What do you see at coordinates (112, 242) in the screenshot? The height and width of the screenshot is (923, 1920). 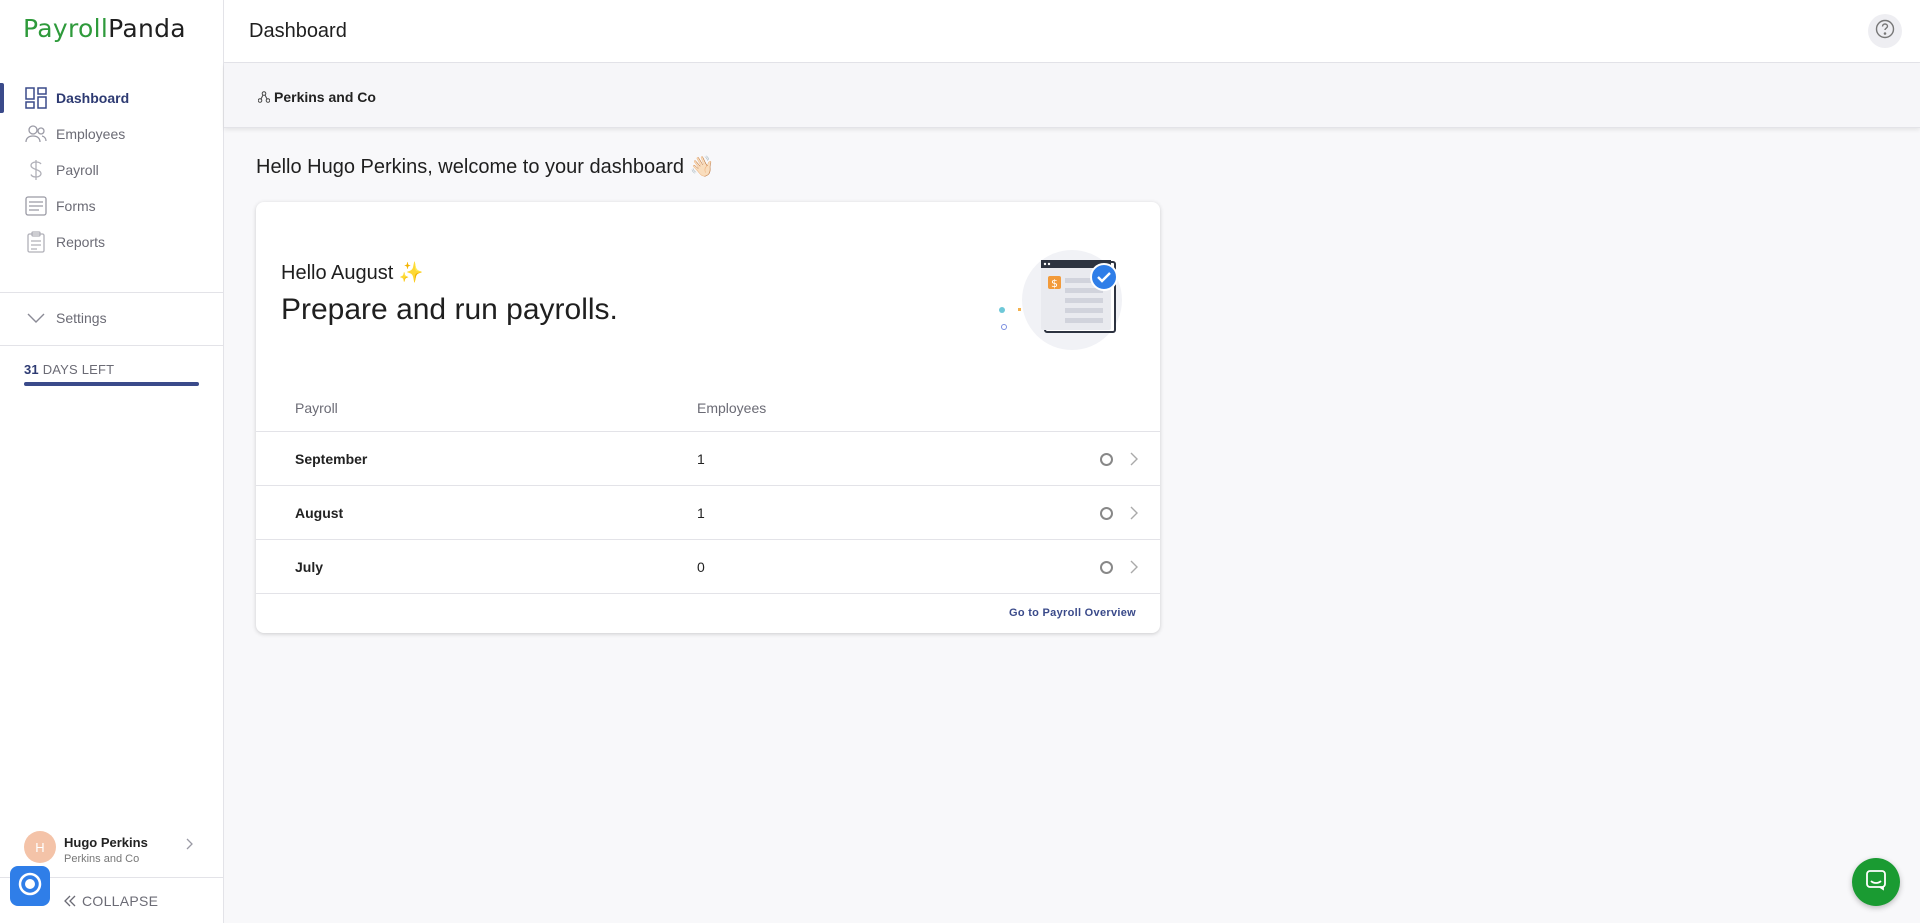 I see `sidebar-item-reports: Reports` at bounding box center [112, 242].